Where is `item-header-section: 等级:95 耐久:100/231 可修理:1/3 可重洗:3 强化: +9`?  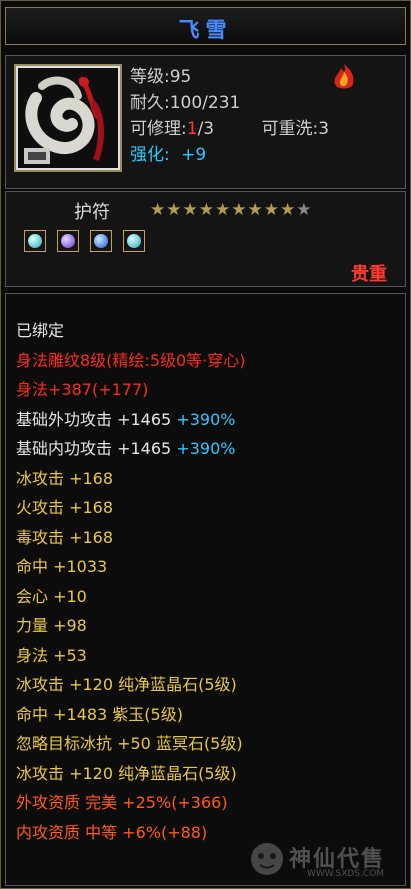
item-header-section: 等级:95 耐久:100/231 可修理:1/3 可重洗:3 强化: +9 is located at coordinates (205, 122).